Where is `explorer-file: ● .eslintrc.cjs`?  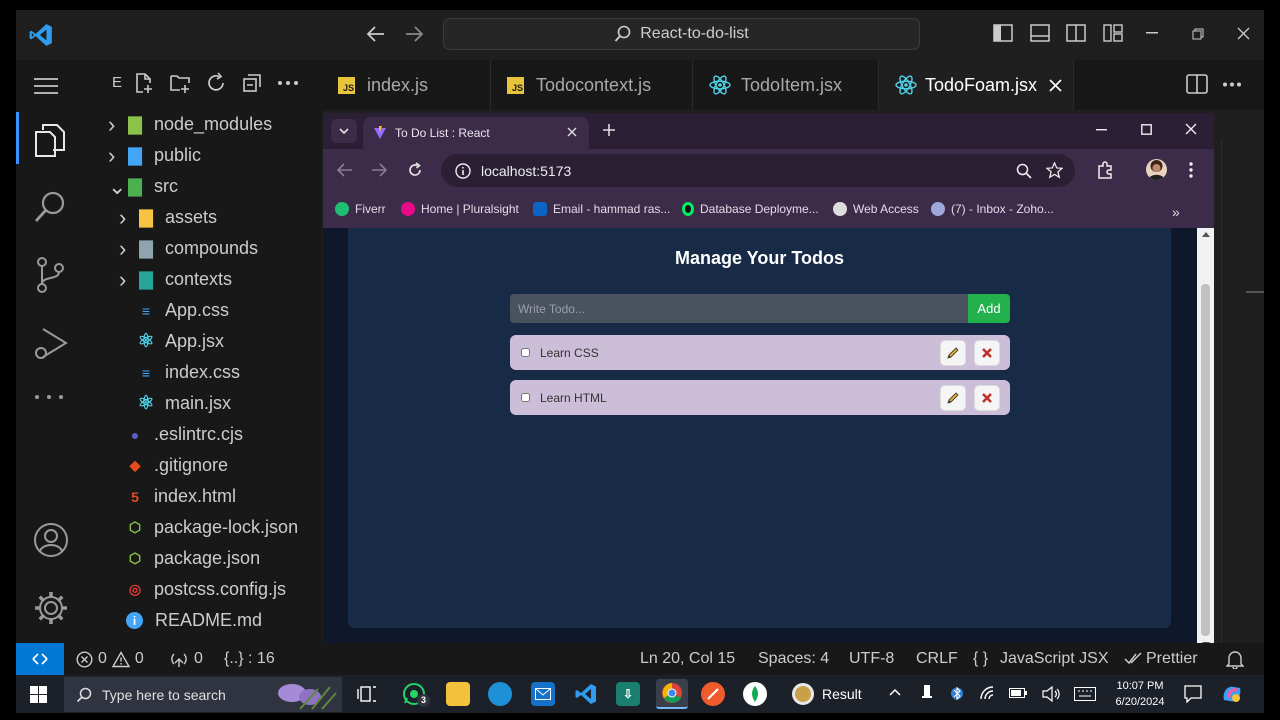 explorer-file: ● .eslintrc.cjs is located at coordinates (203, 434).